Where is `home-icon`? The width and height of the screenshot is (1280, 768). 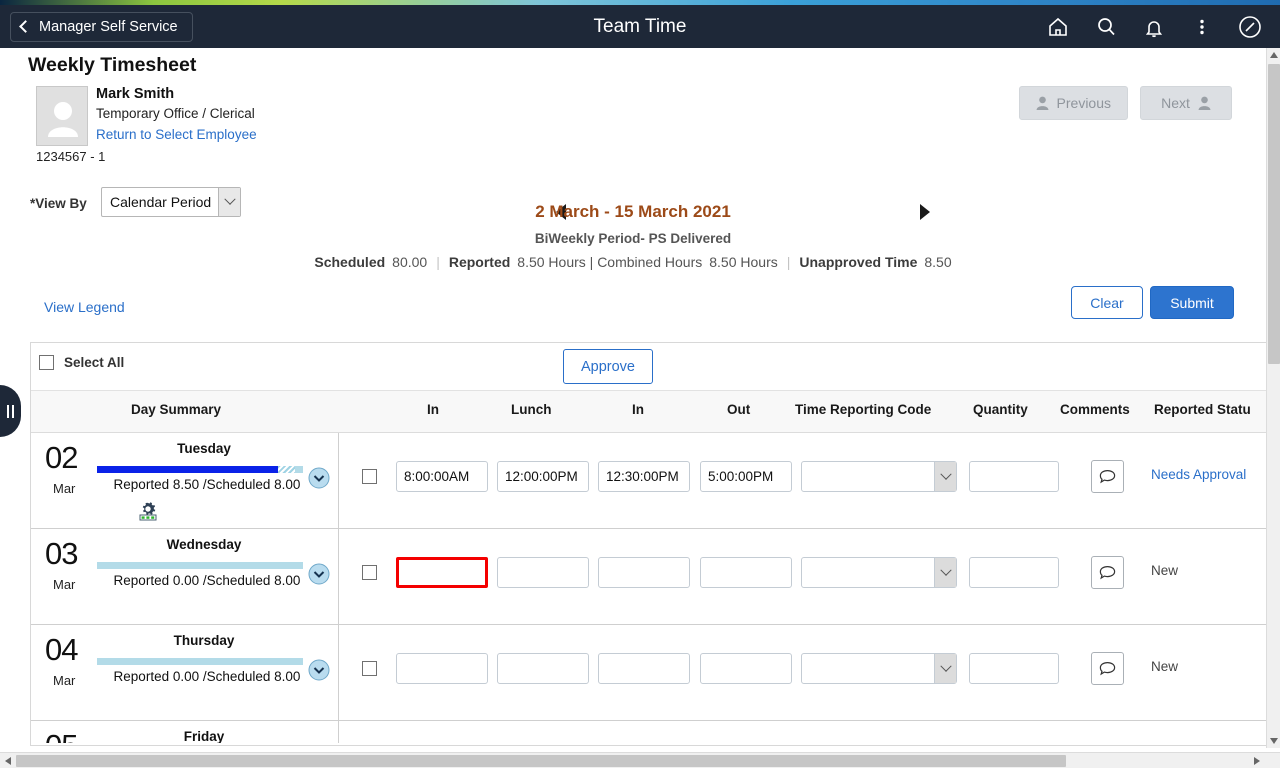 home-icon is located at coordinates (1058, 26).